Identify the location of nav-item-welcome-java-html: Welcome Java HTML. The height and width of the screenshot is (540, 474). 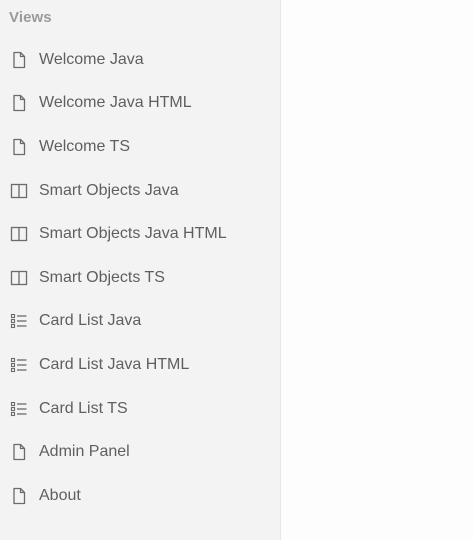
(140, 104).